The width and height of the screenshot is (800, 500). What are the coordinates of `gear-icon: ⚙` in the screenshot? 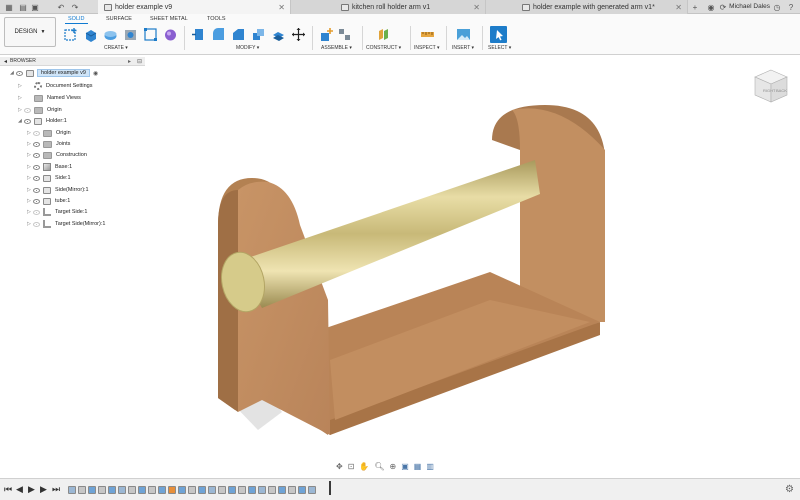 It's located at (789, 489).